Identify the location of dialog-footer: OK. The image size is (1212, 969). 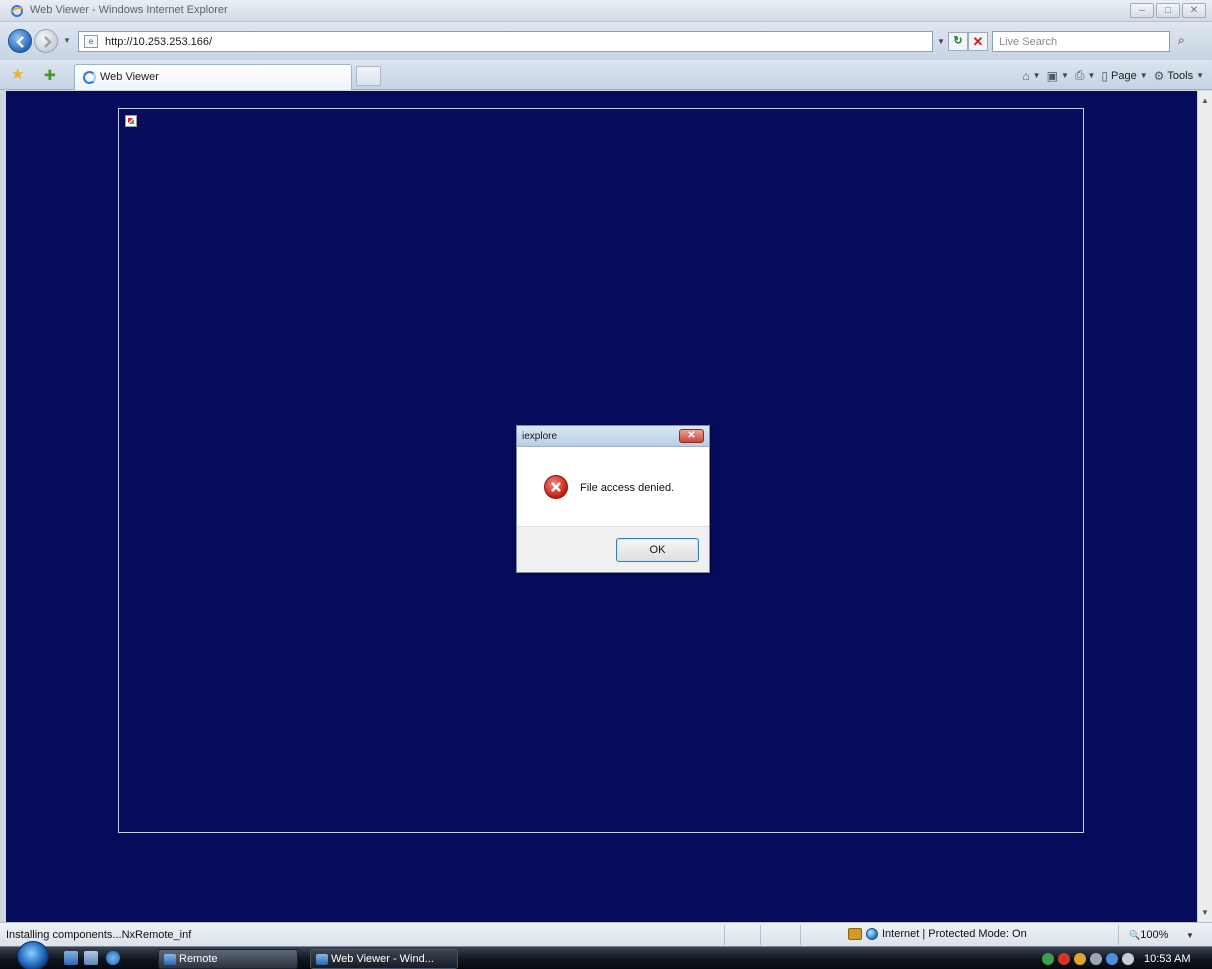
(613, 549).